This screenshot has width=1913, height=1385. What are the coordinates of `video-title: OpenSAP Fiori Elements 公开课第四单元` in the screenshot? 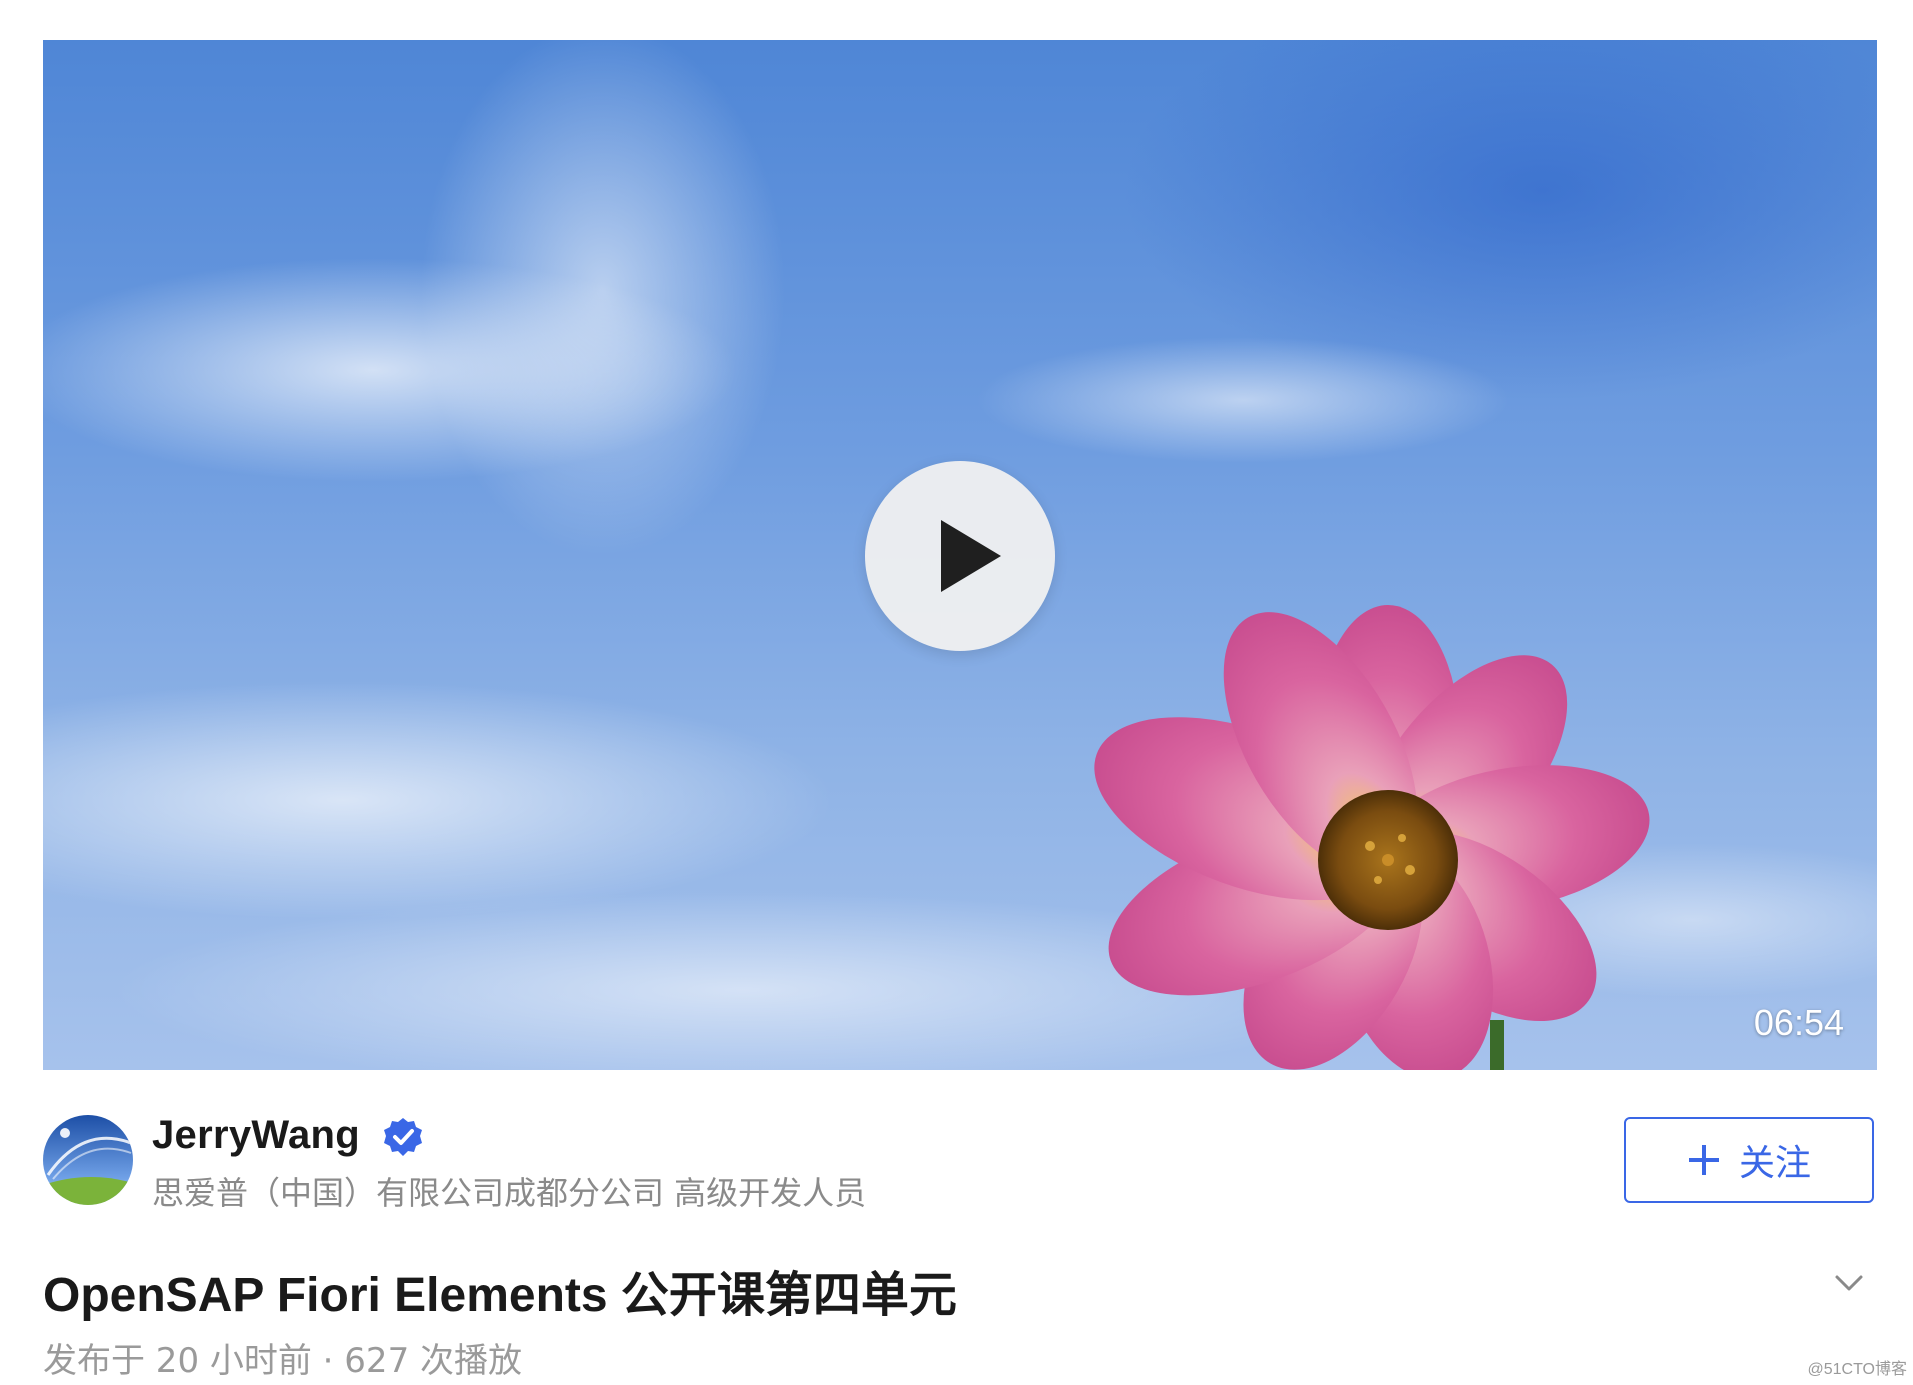 It's located at (500, 1295).